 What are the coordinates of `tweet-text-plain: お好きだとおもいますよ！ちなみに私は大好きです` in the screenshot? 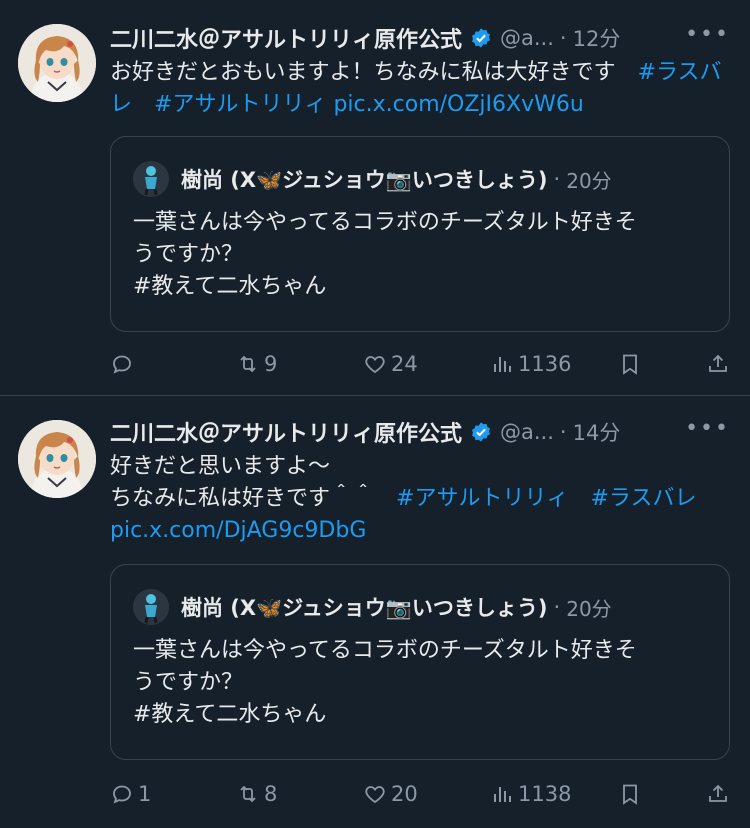 It's located at (374, 72).